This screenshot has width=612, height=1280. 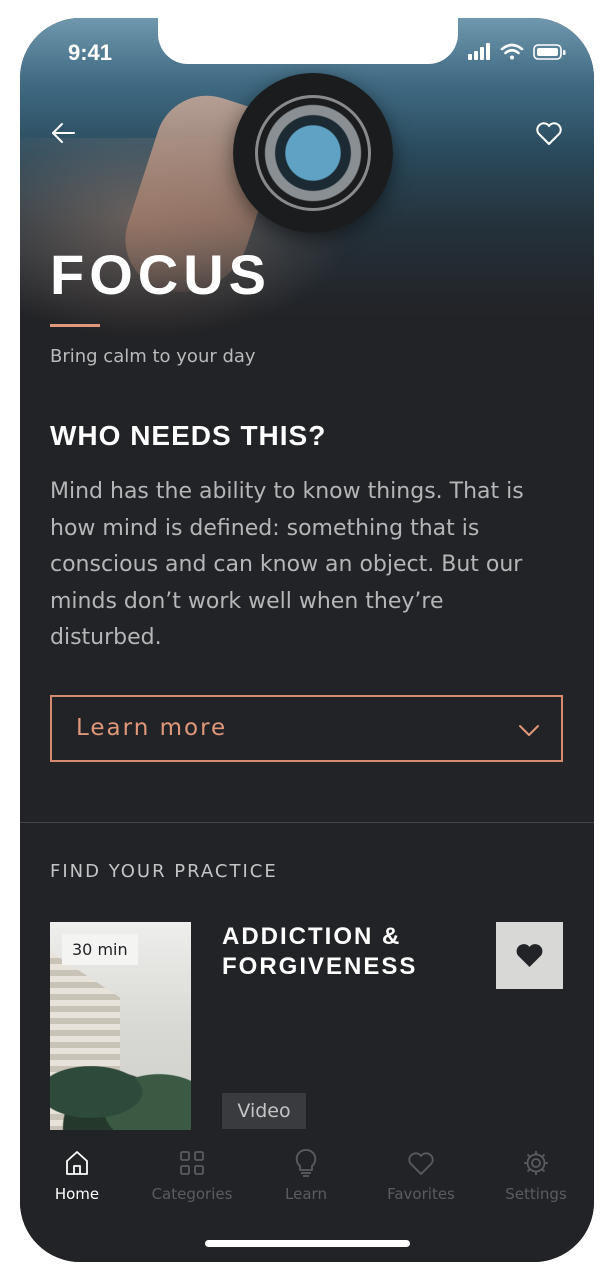 I want to click on grid-icon, so click(x=192, y=1163).